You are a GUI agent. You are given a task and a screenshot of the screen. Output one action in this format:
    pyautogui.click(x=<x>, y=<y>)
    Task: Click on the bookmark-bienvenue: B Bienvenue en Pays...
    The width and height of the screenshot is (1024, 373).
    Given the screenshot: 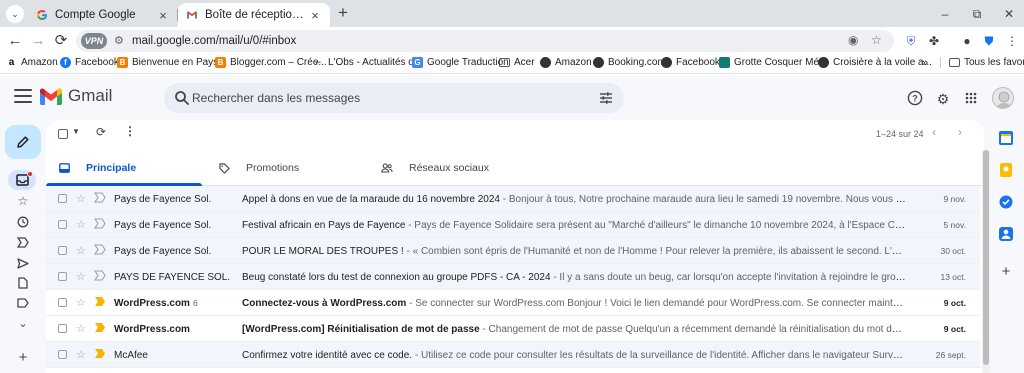 What is the action you would take?
    pyautogui.click(x=172, y=62)
    